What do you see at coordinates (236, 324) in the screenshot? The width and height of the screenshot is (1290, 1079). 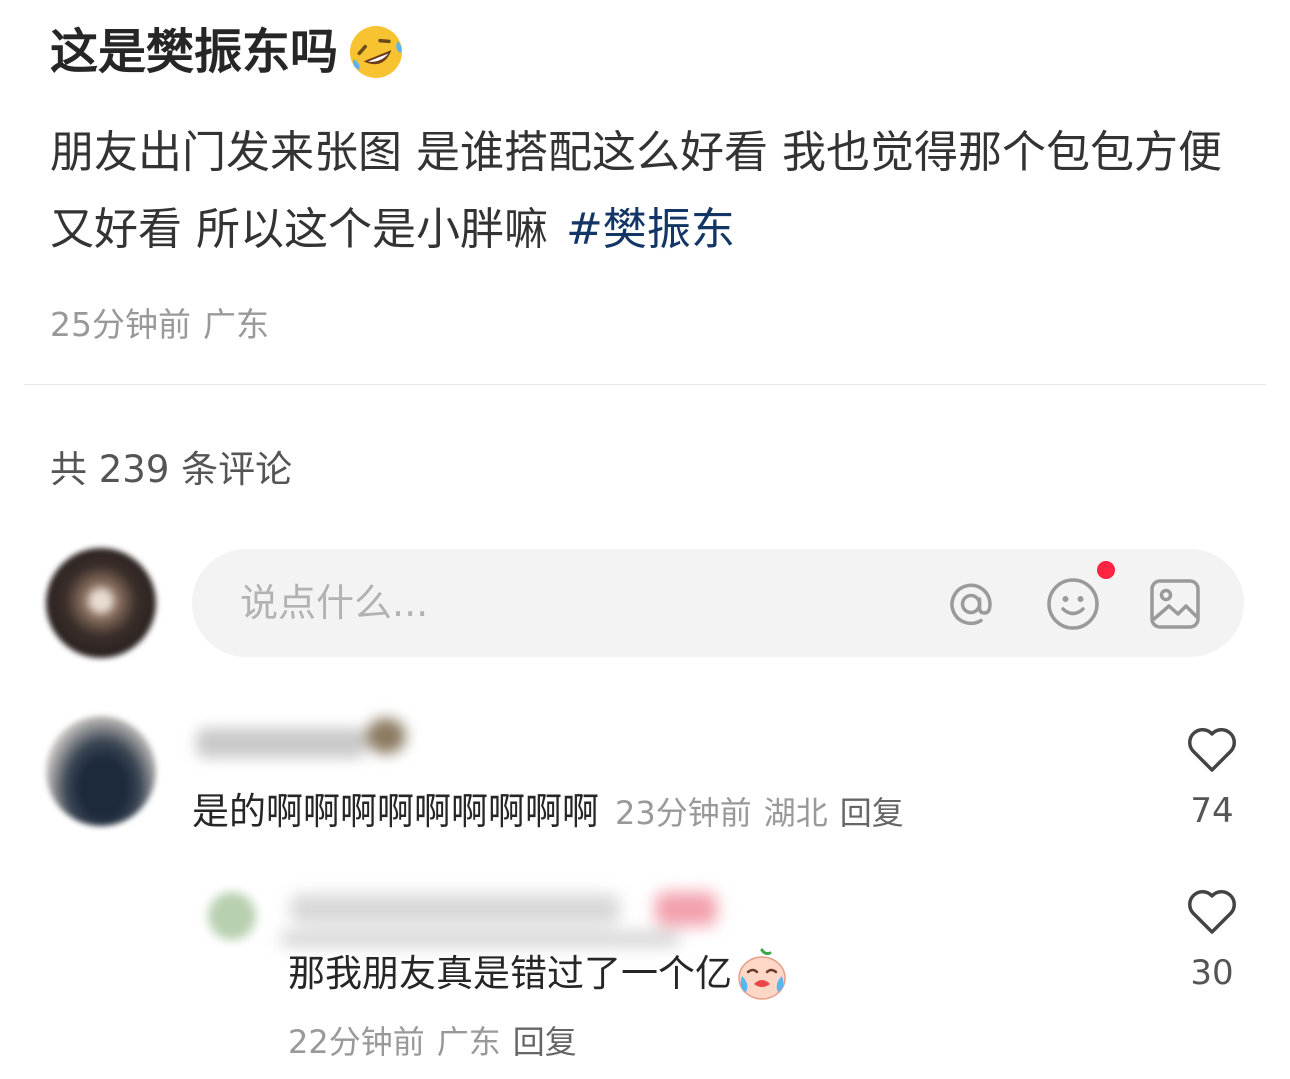 I see `post-location: 广东` at bounding box center [236, 324].